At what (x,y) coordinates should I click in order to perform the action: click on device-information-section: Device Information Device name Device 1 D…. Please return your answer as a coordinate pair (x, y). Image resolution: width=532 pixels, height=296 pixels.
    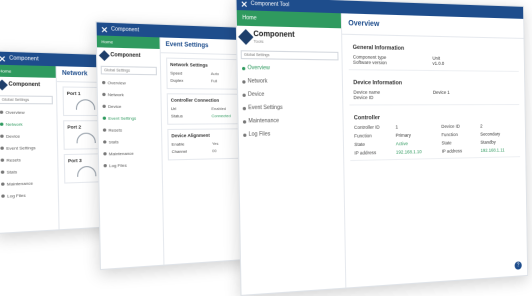
    Looking at the image, I should click on (434, 90).